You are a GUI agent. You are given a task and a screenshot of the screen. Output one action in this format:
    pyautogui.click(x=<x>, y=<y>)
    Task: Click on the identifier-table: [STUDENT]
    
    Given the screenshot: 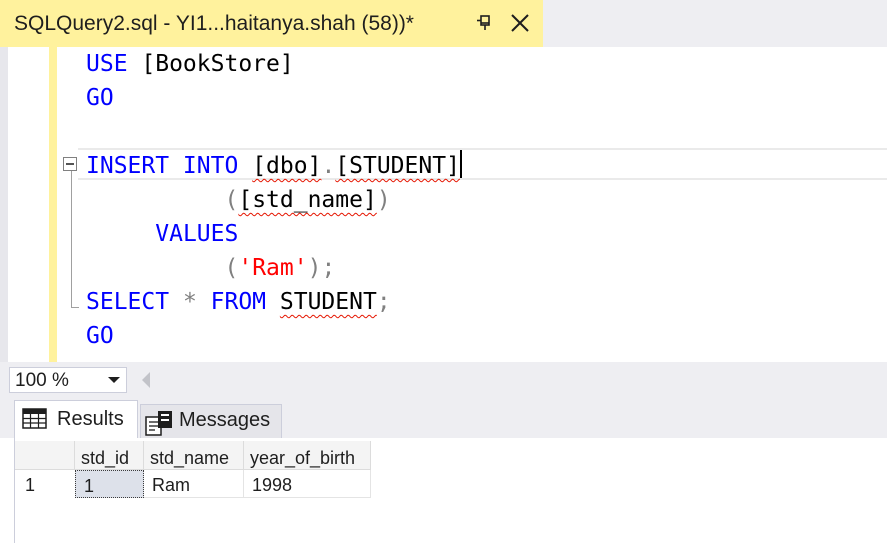 What is the action you would take?
    pyautogui.click(x=397, y=166)
    